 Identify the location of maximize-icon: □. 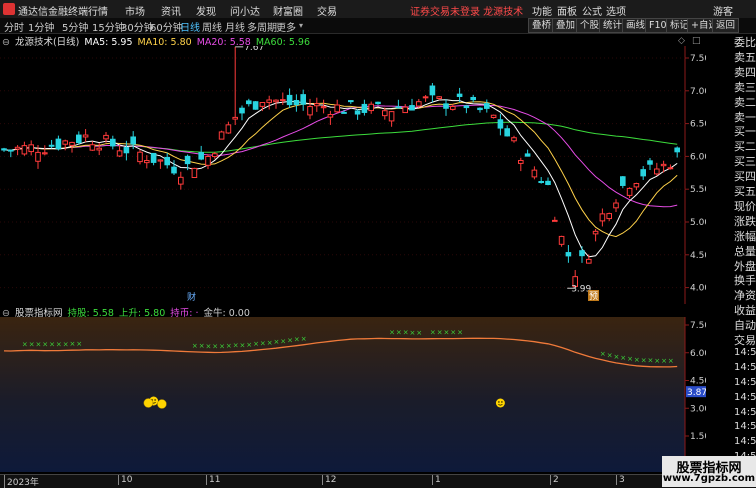
(696, 41).